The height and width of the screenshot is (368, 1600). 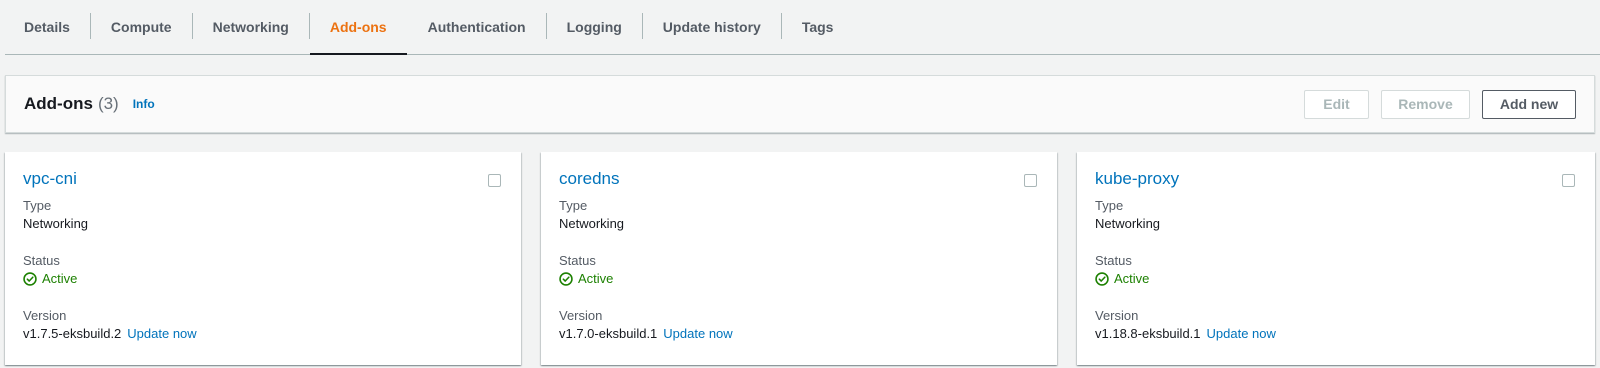 What do you see at coordinates (263, 334) in the screenshot?
I see `version-value: v1.7.5-eksbuild.2 Update now` at bounding box center [263, 334].